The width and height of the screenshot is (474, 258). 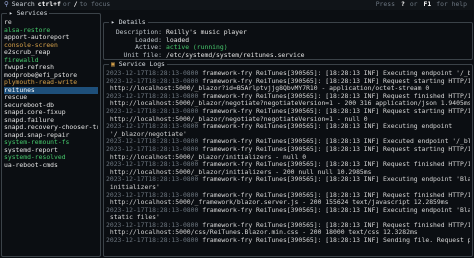 What do you see at coordinates (51, 46) in the screenshot?
I see `service-item: console-screen` at bounding box center [51, 46].